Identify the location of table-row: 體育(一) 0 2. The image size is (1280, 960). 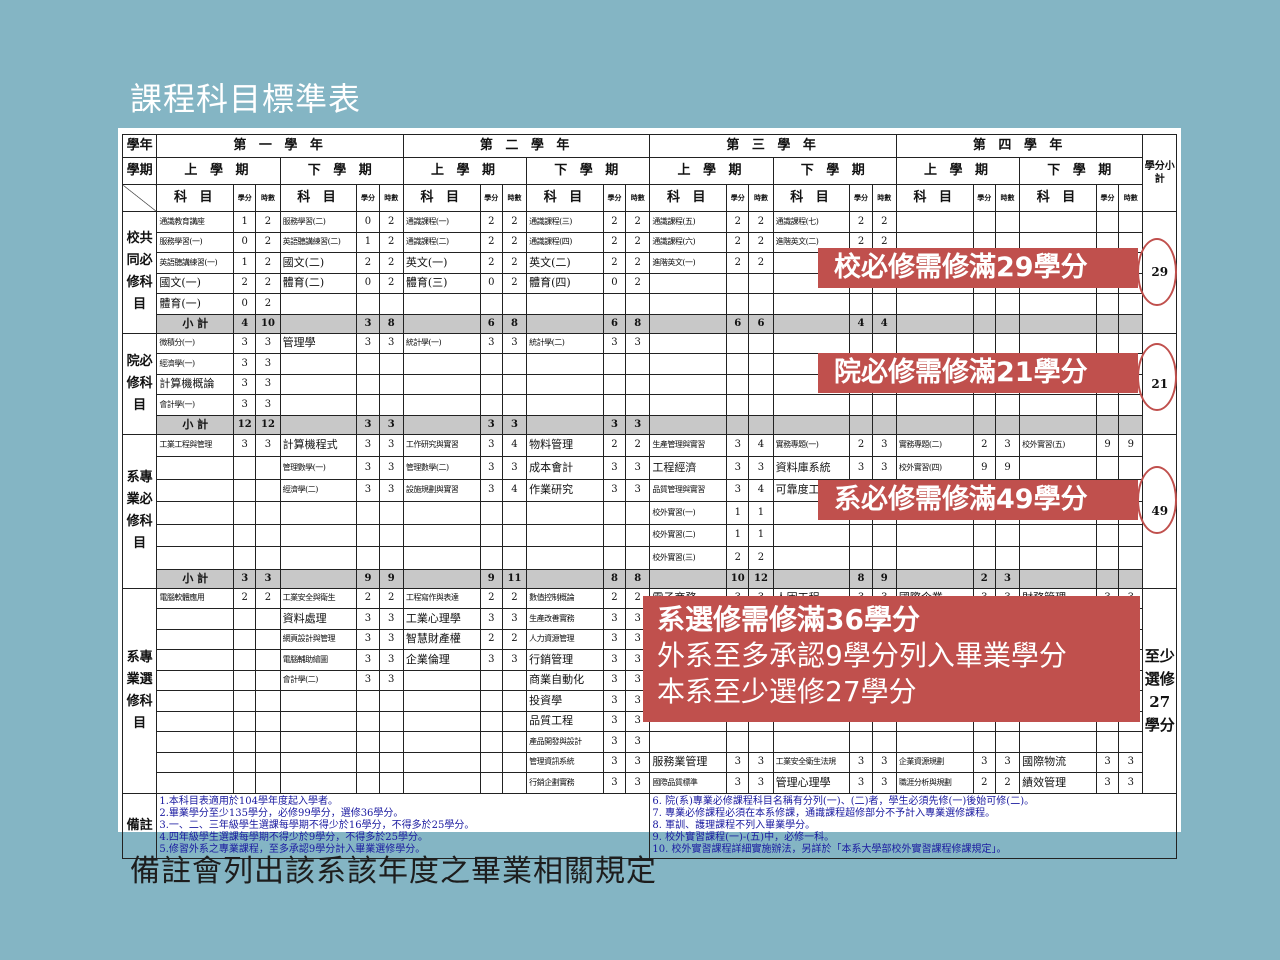
(650, 304).